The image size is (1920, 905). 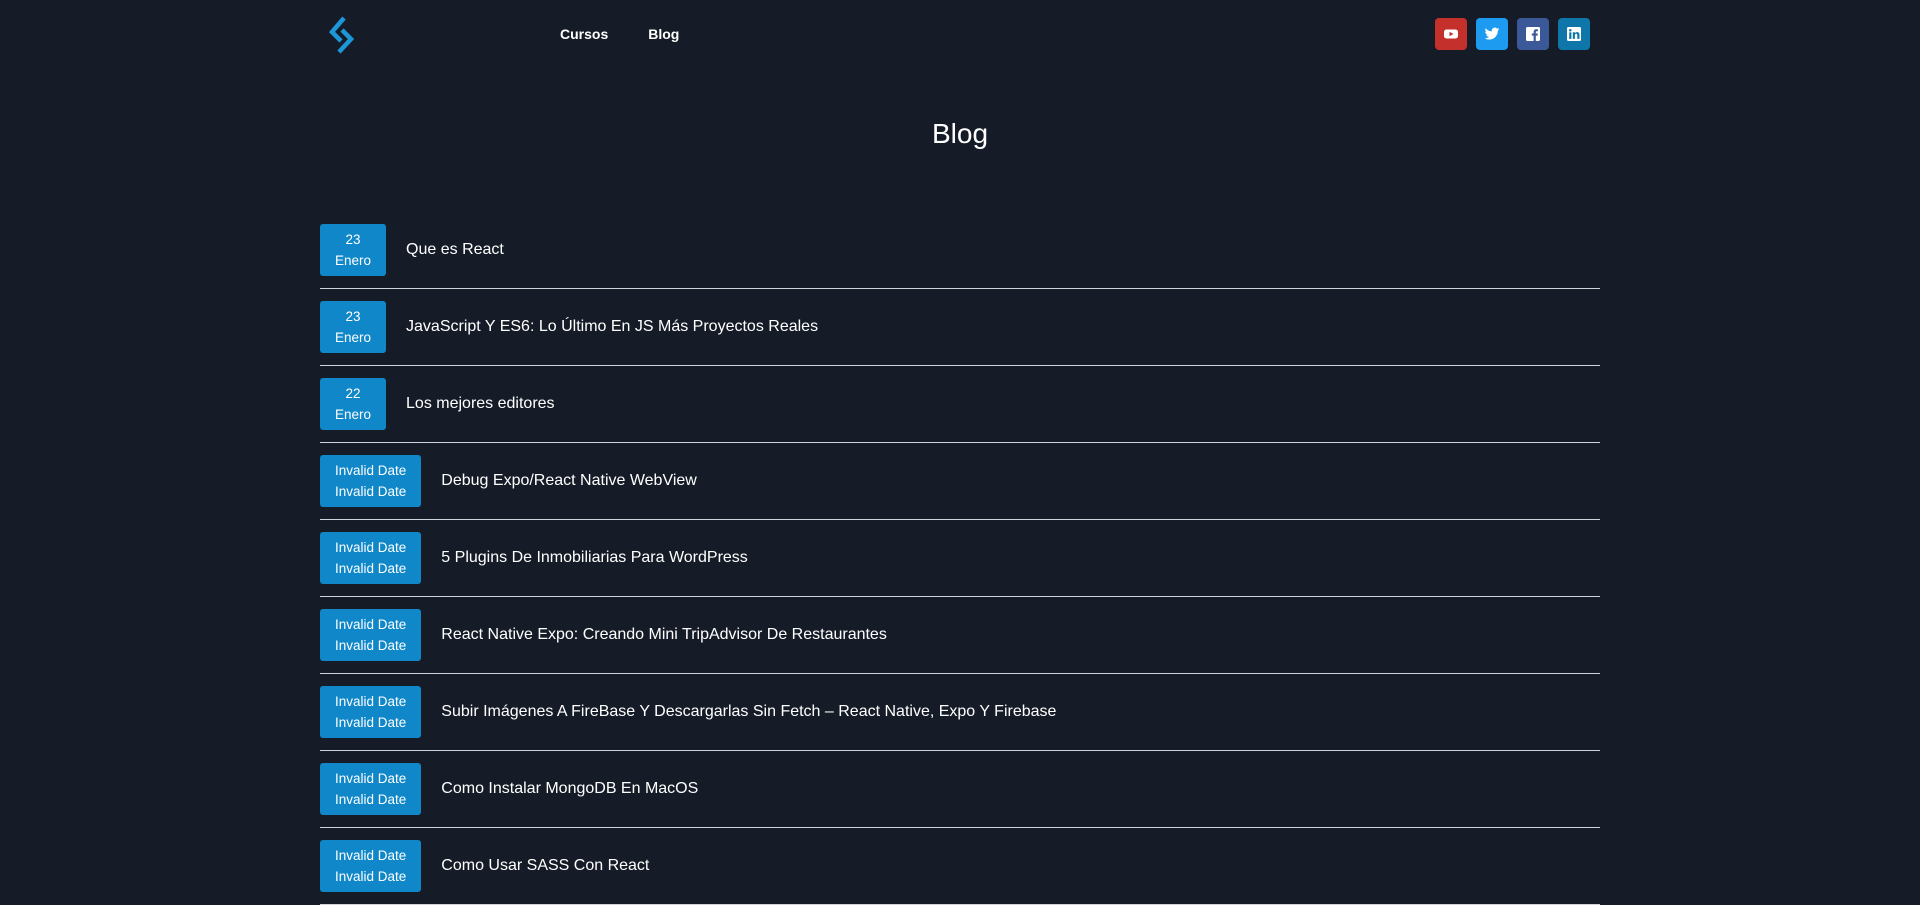 I want to click on nav-link-cursos: Cursos, so click(x=584, y=34).